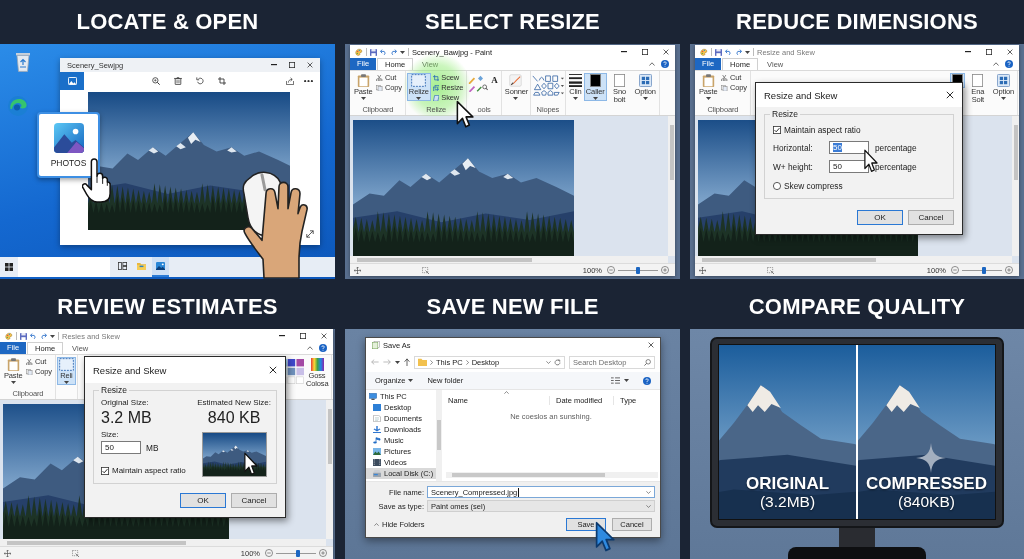  What do you see at coordinates (494, 80) in the screenshot?
I see `text-tool-button: A` at bounding box center [494, 80].